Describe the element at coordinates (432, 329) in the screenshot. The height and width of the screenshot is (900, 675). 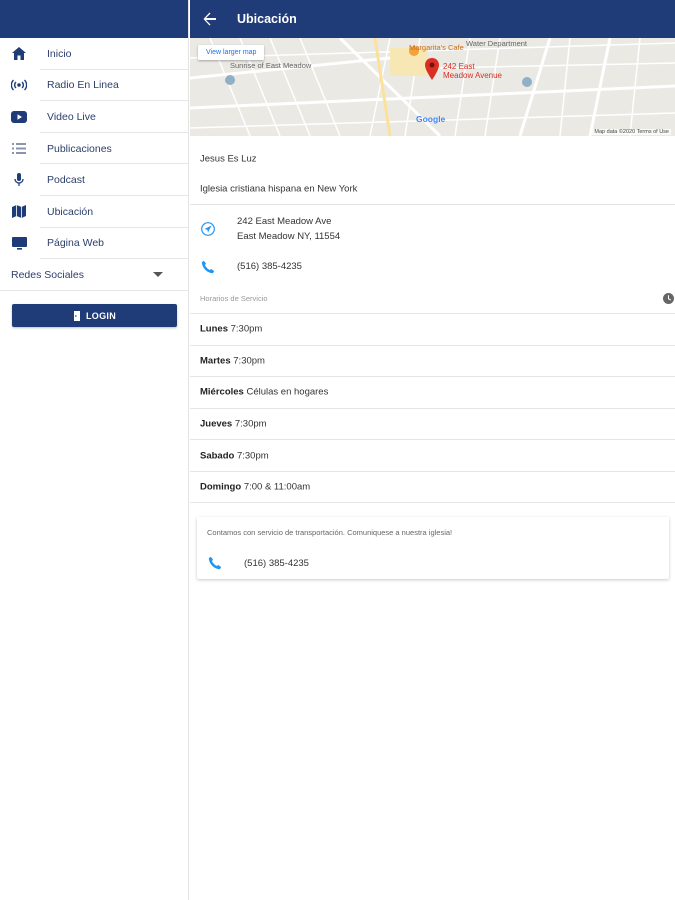
I see `schedule-row: Lunes 7:30pm` at that location.